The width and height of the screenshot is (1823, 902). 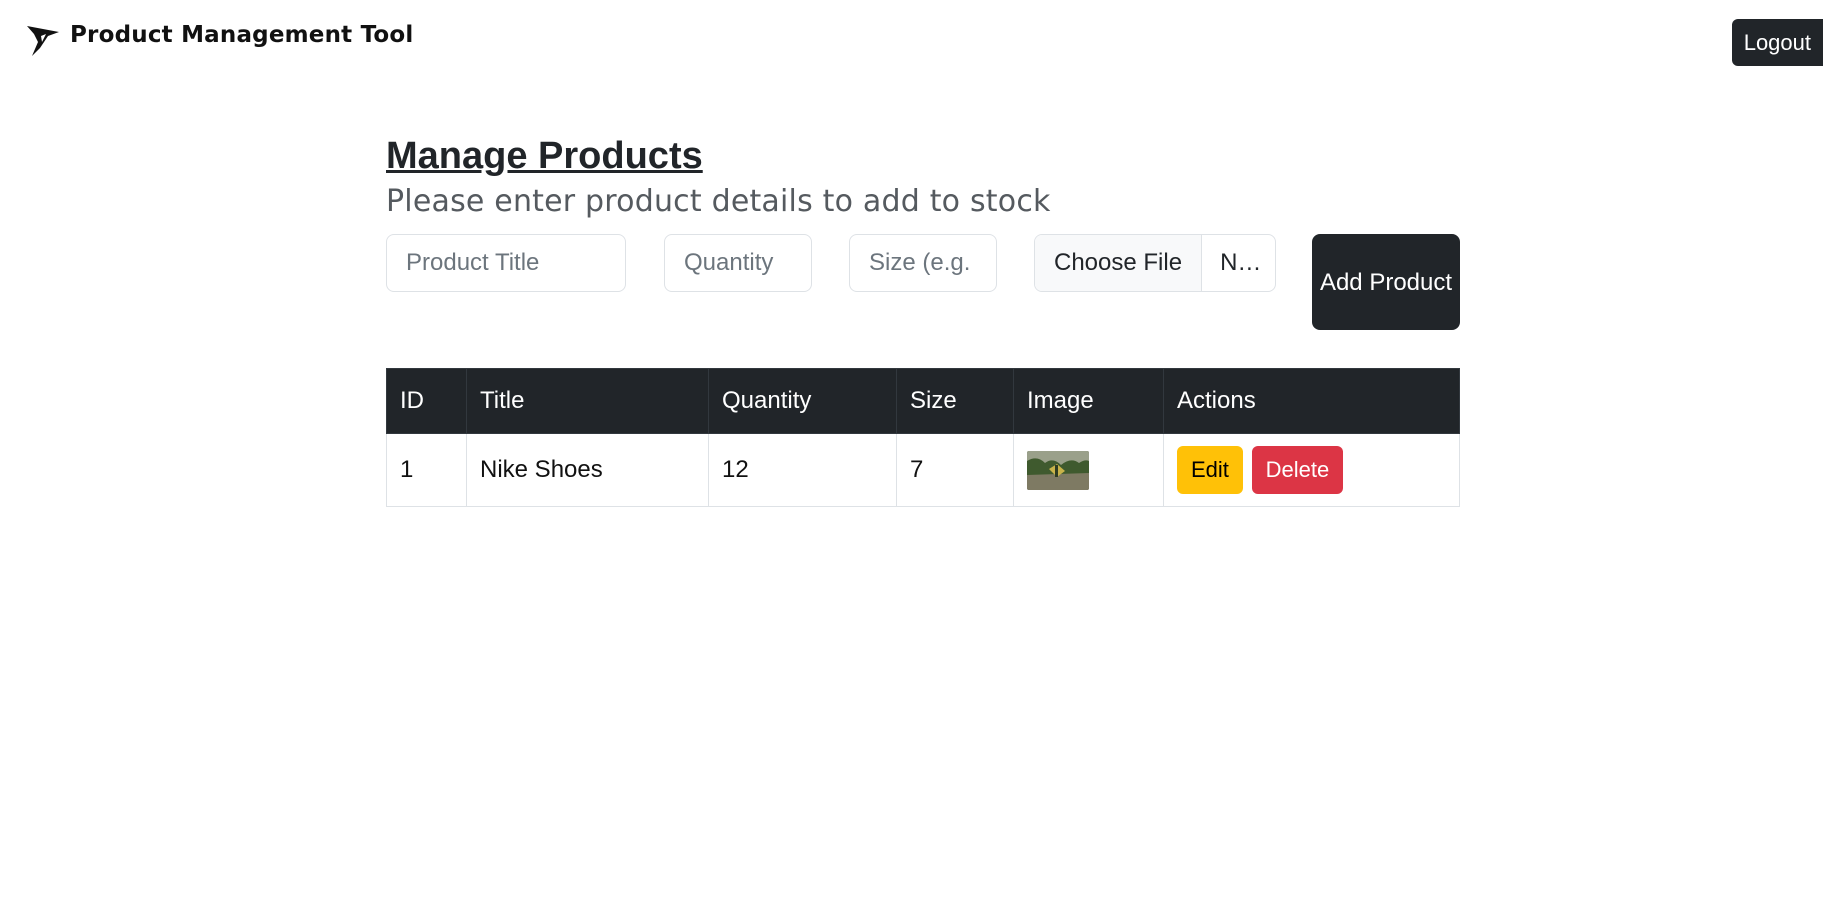 What do you see at coordinates (911, 40) in the screenshot?
I see `navbar: Product Management Tool Logout` at bounding box center [911, 40].